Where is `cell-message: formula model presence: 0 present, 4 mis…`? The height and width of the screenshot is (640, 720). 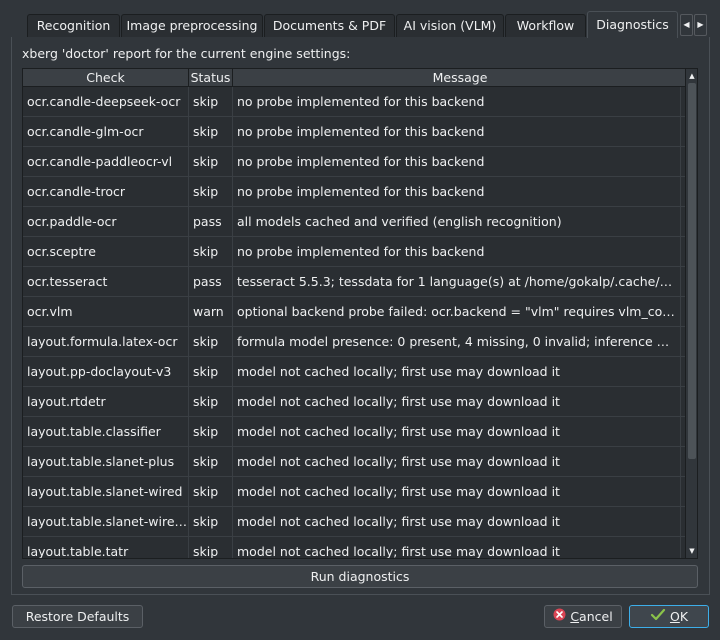 cell-message: formula model presence: 0 present, 4 mis… is located at coordinates (457, 341).